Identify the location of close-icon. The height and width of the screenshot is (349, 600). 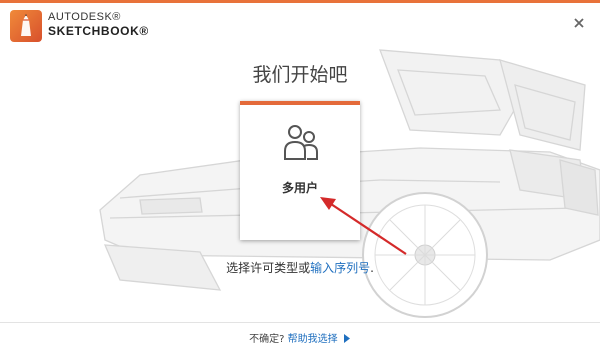
(579, 22).